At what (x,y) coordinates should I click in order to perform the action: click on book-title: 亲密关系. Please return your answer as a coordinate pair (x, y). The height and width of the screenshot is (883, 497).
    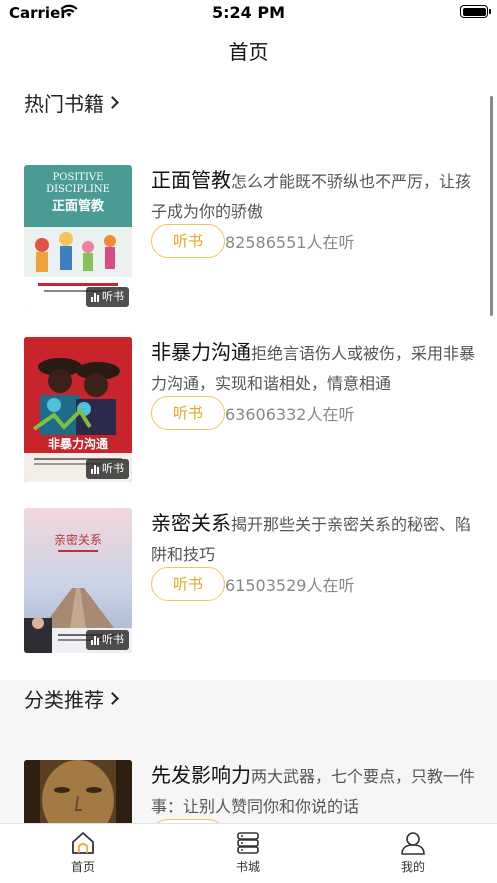
    Looking at the image, I should click on (191, 523).